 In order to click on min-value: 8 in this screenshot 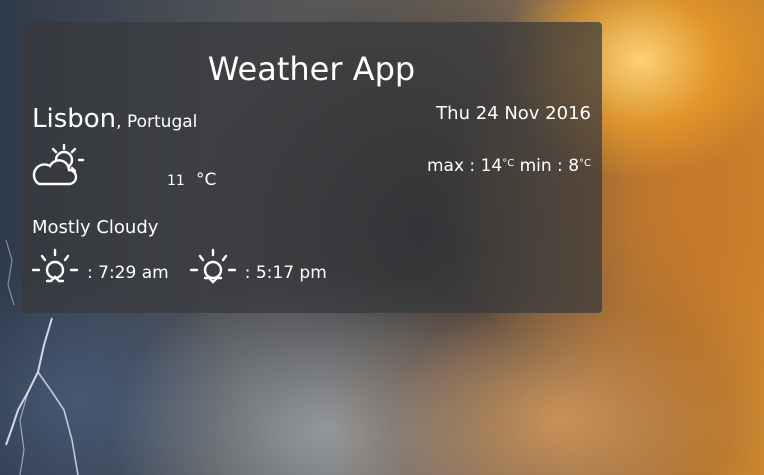, I will do `click(574, 166)`.